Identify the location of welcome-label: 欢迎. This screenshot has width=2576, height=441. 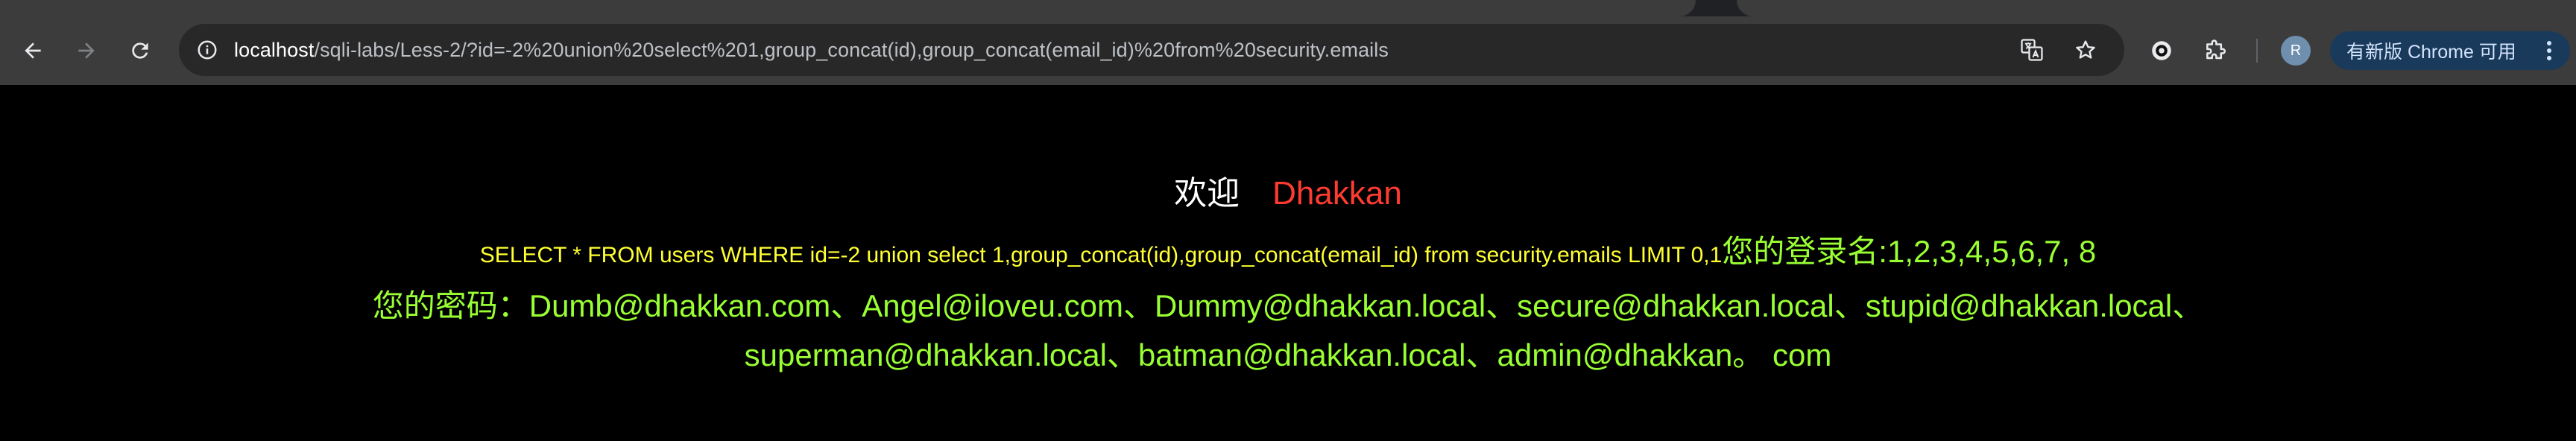
(1207, 193).